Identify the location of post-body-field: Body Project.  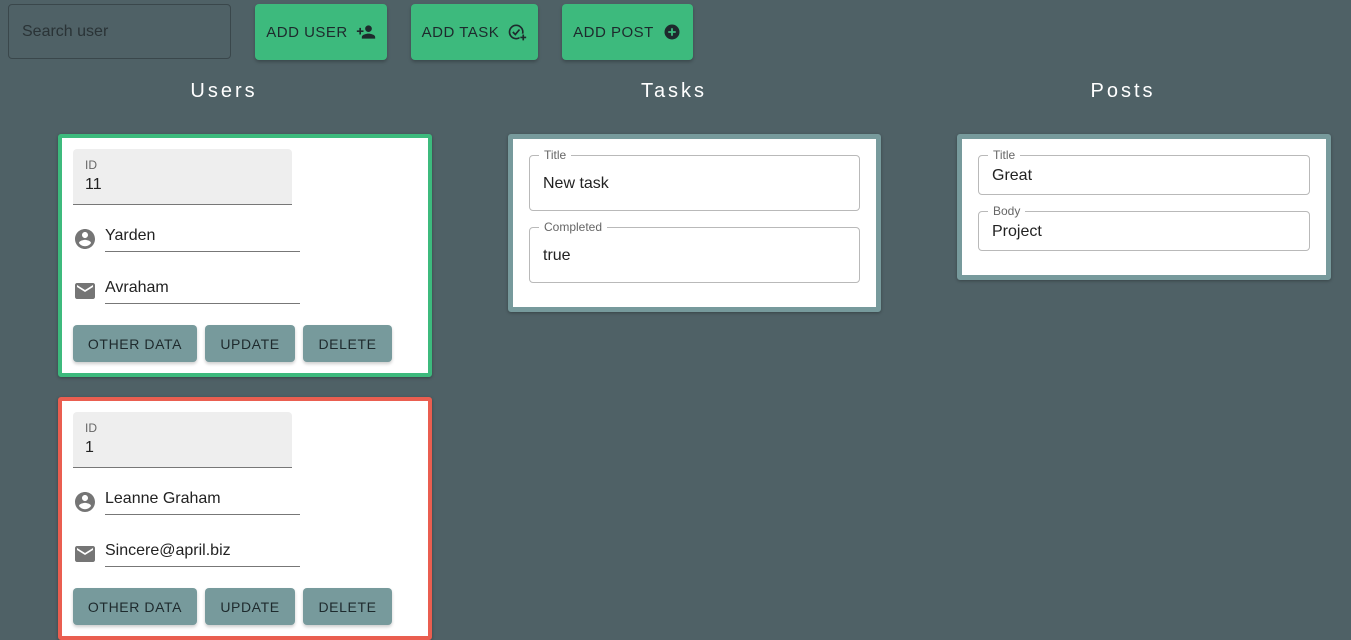
(1144, 227).